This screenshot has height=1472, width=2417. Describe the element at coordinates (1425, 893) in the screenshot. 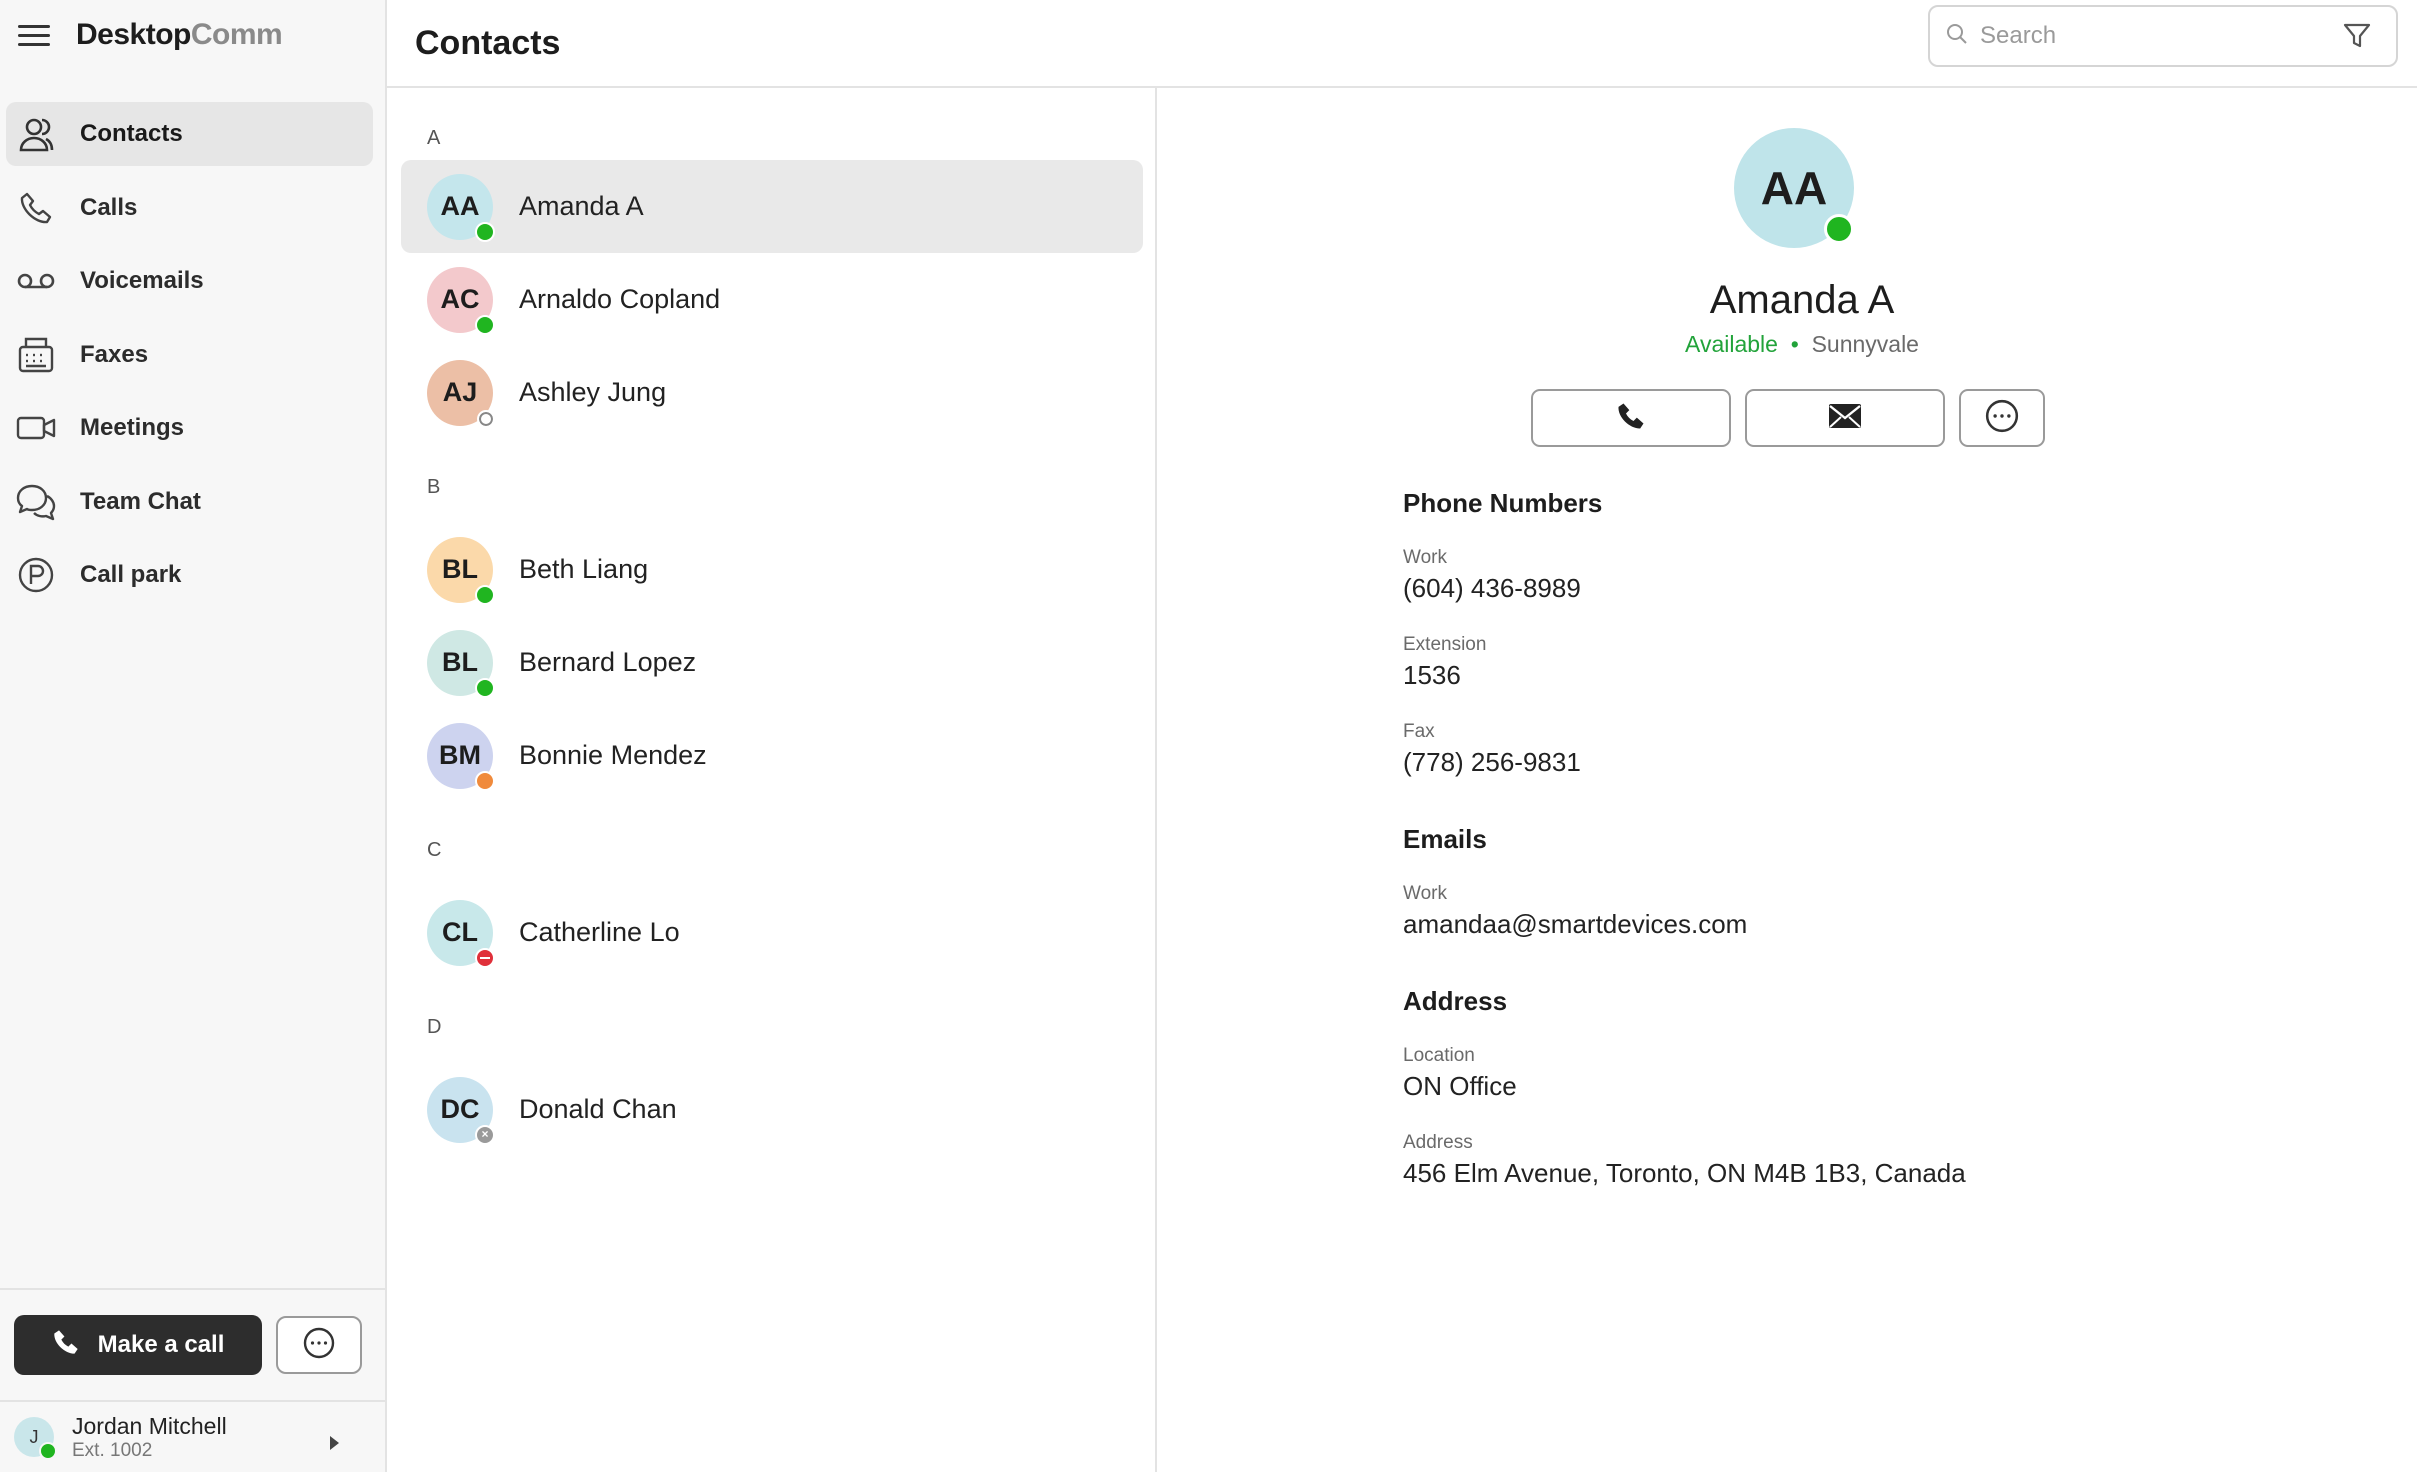

I see `field-label-work-email: Work` at that location.